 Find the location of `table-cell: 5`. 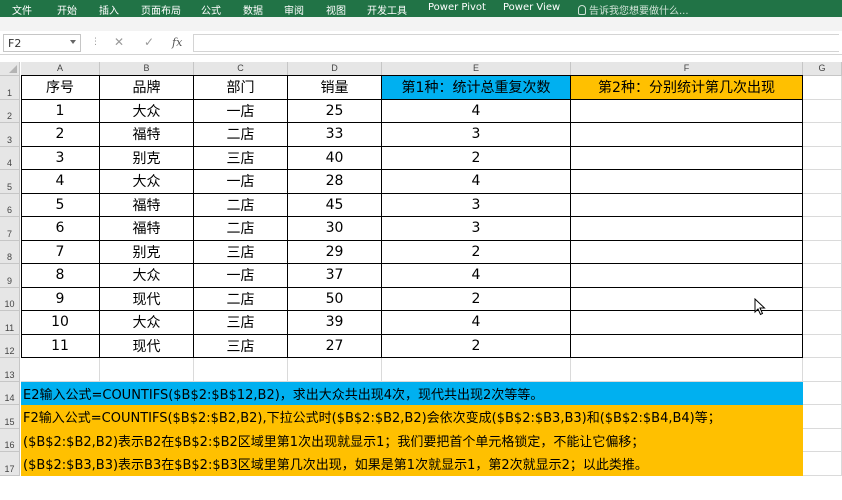

table-cell: 5 is located at coordinates (60, 205).